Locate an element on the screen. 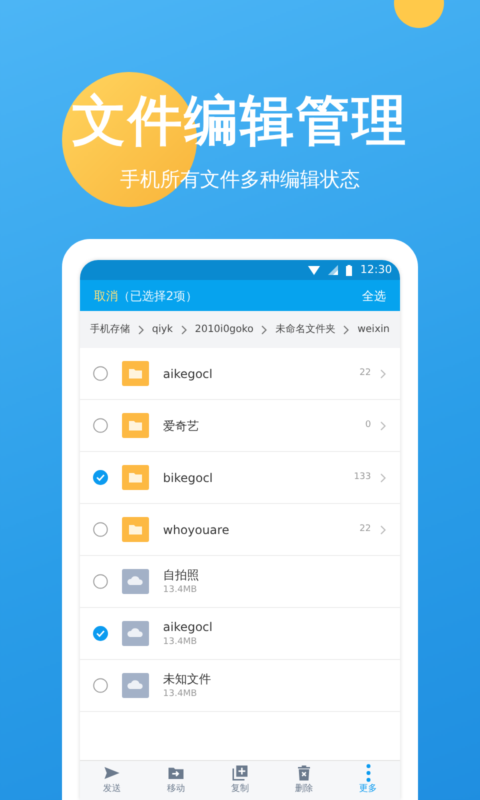  wifi-icon is located at coordinates (314, 270).